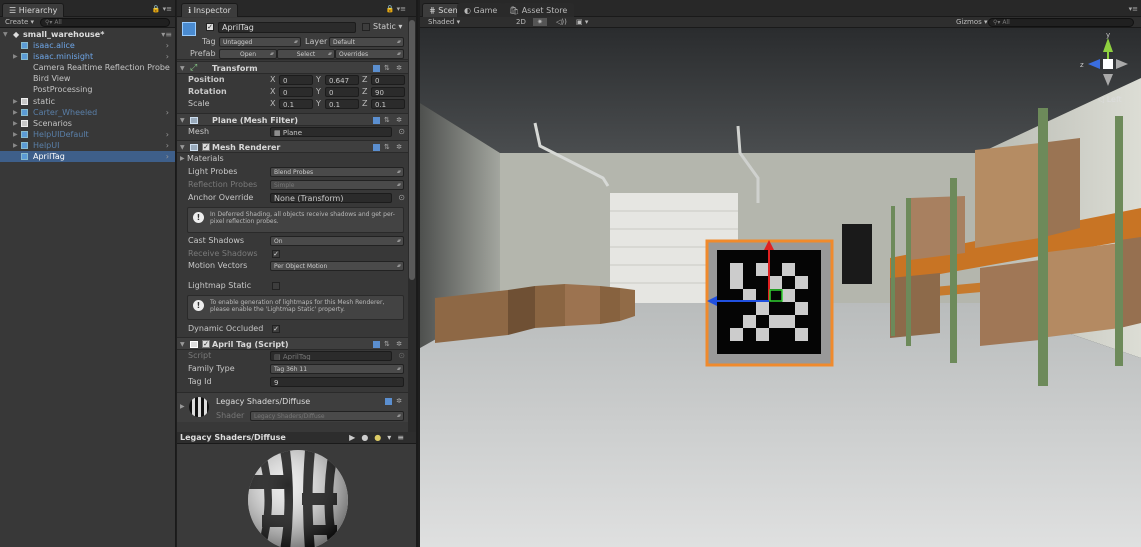 This screenshot has height=547, width=1141. I want to click on scrollbar-thumb, so click(412, 150).